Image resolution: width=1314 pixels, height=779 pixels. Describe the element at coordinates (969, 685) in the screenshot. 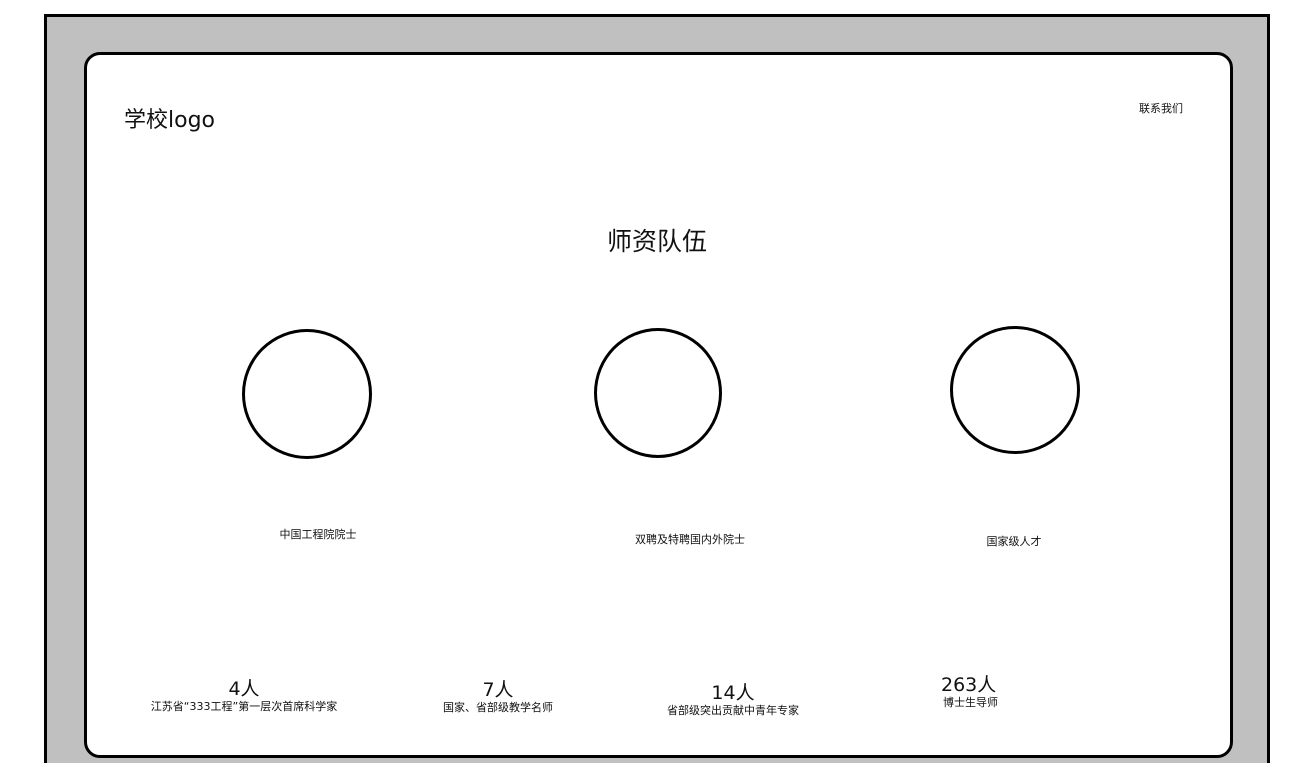

I see `stat-number: 263人` at that location.